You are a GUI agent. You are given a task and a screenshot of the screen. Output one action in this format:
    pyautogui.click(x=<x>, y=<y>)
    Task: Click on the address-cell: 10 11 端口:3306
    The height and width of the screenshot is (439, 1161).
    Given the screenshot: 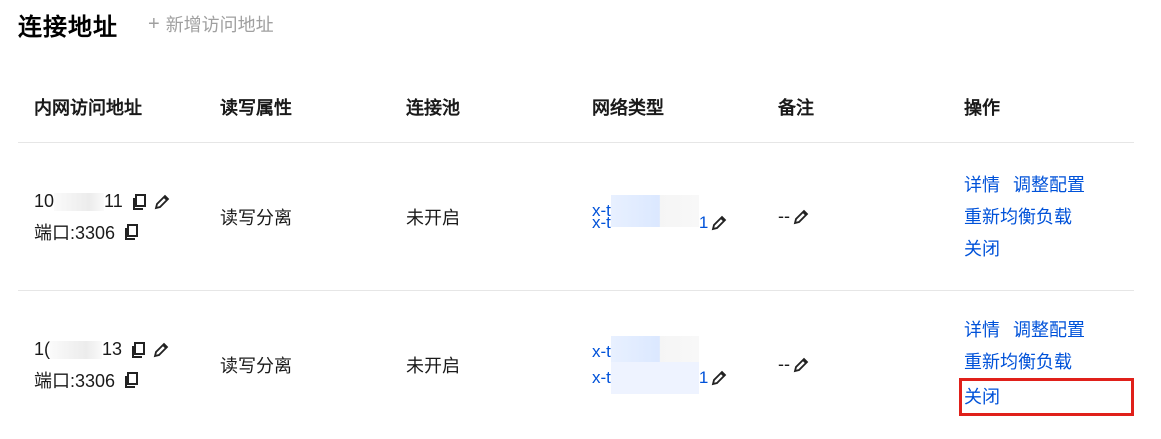 What is the action you would take?
    pyautogui.click(x=111, y=216)
    